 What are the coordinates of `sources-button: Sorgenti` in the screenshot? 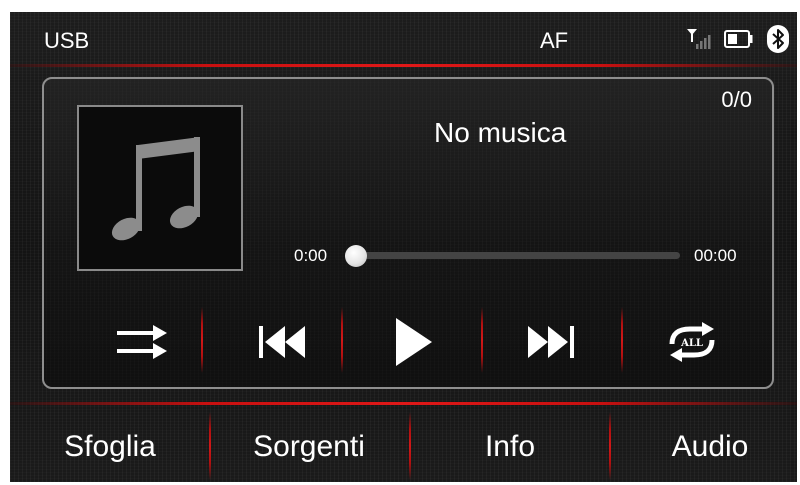 It's located at (309, 447).